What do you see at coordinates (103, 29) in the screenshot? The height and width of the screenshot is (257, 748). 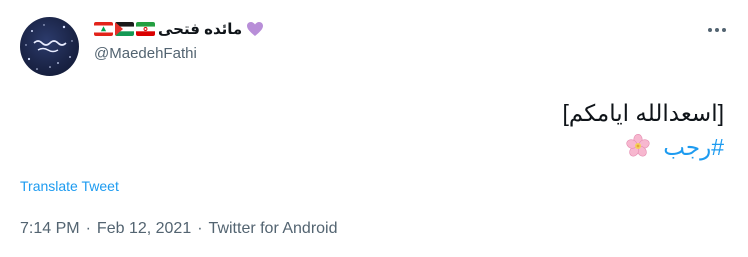 I see `lebanon-flag-icon` at bounding box center [103, 29].